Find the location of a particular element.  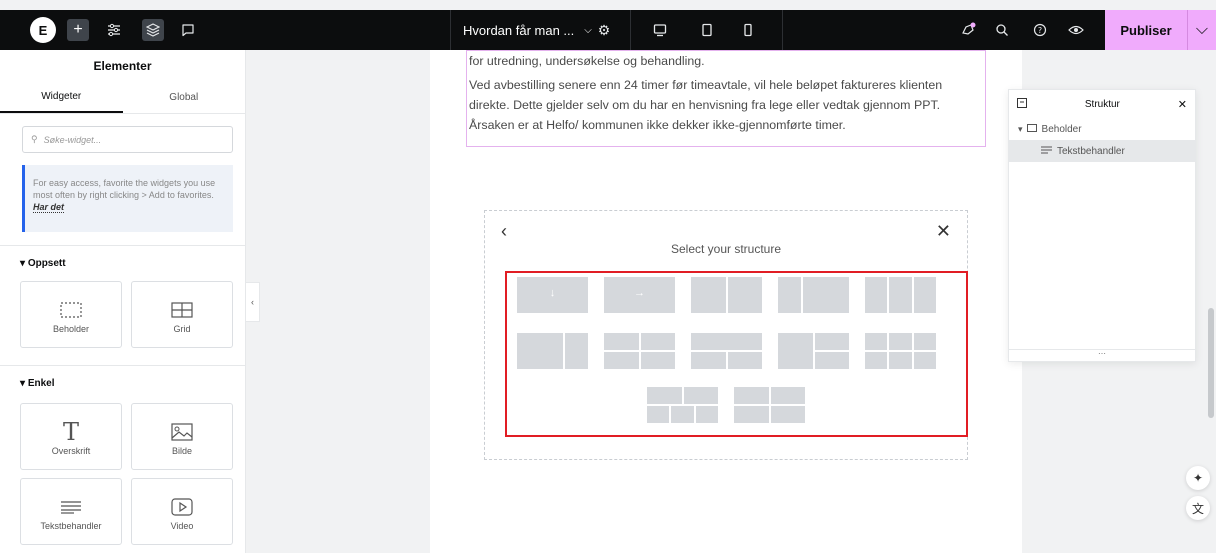

mobile-icon is located at coordinates (748, 30).